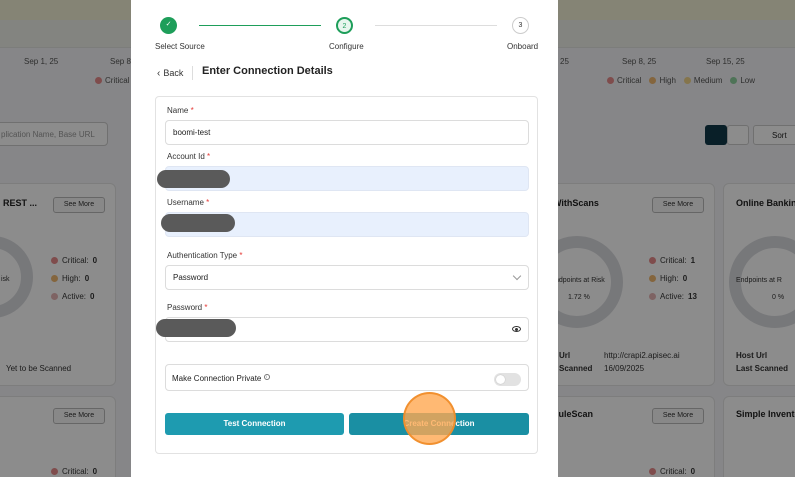  What do you see at coordinates (267, 71) in the screenshot?
I see `page-title: Enter Connection Details` at bounding box center [267, 71].